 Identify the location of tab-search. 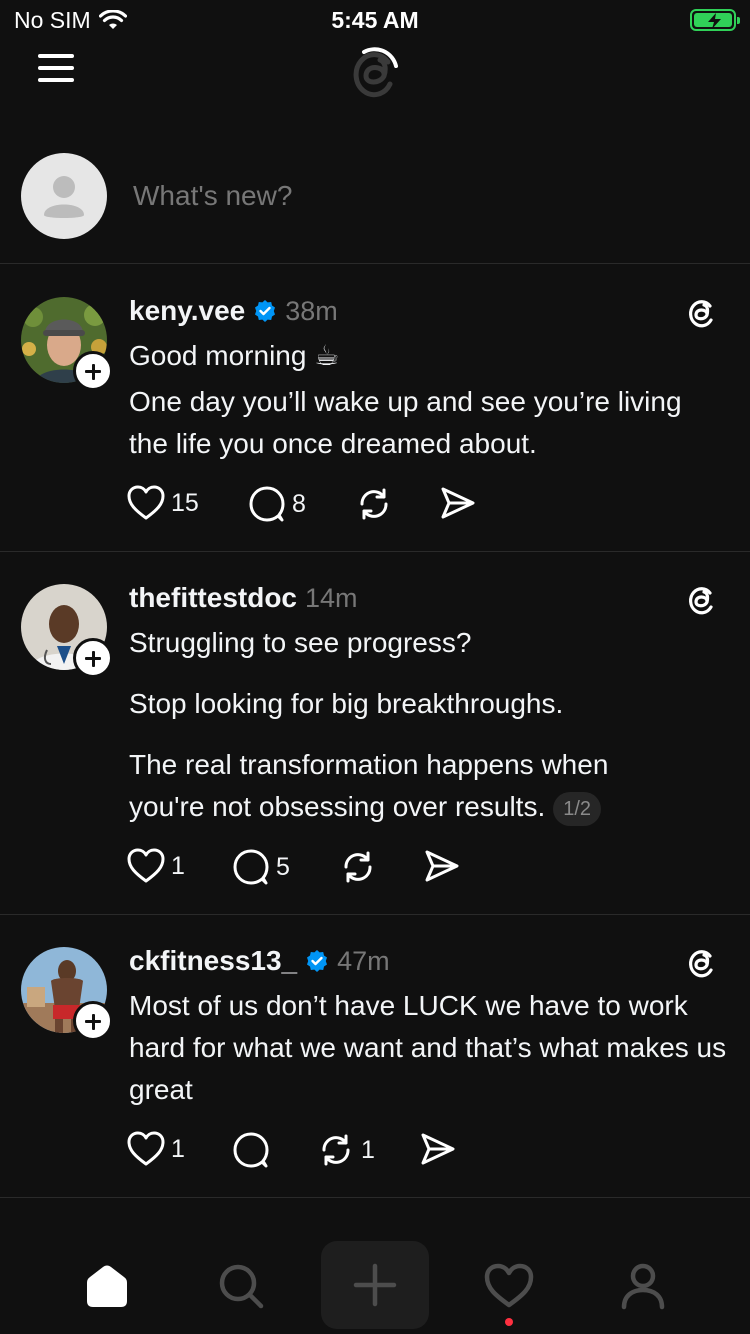
(241, 1286).